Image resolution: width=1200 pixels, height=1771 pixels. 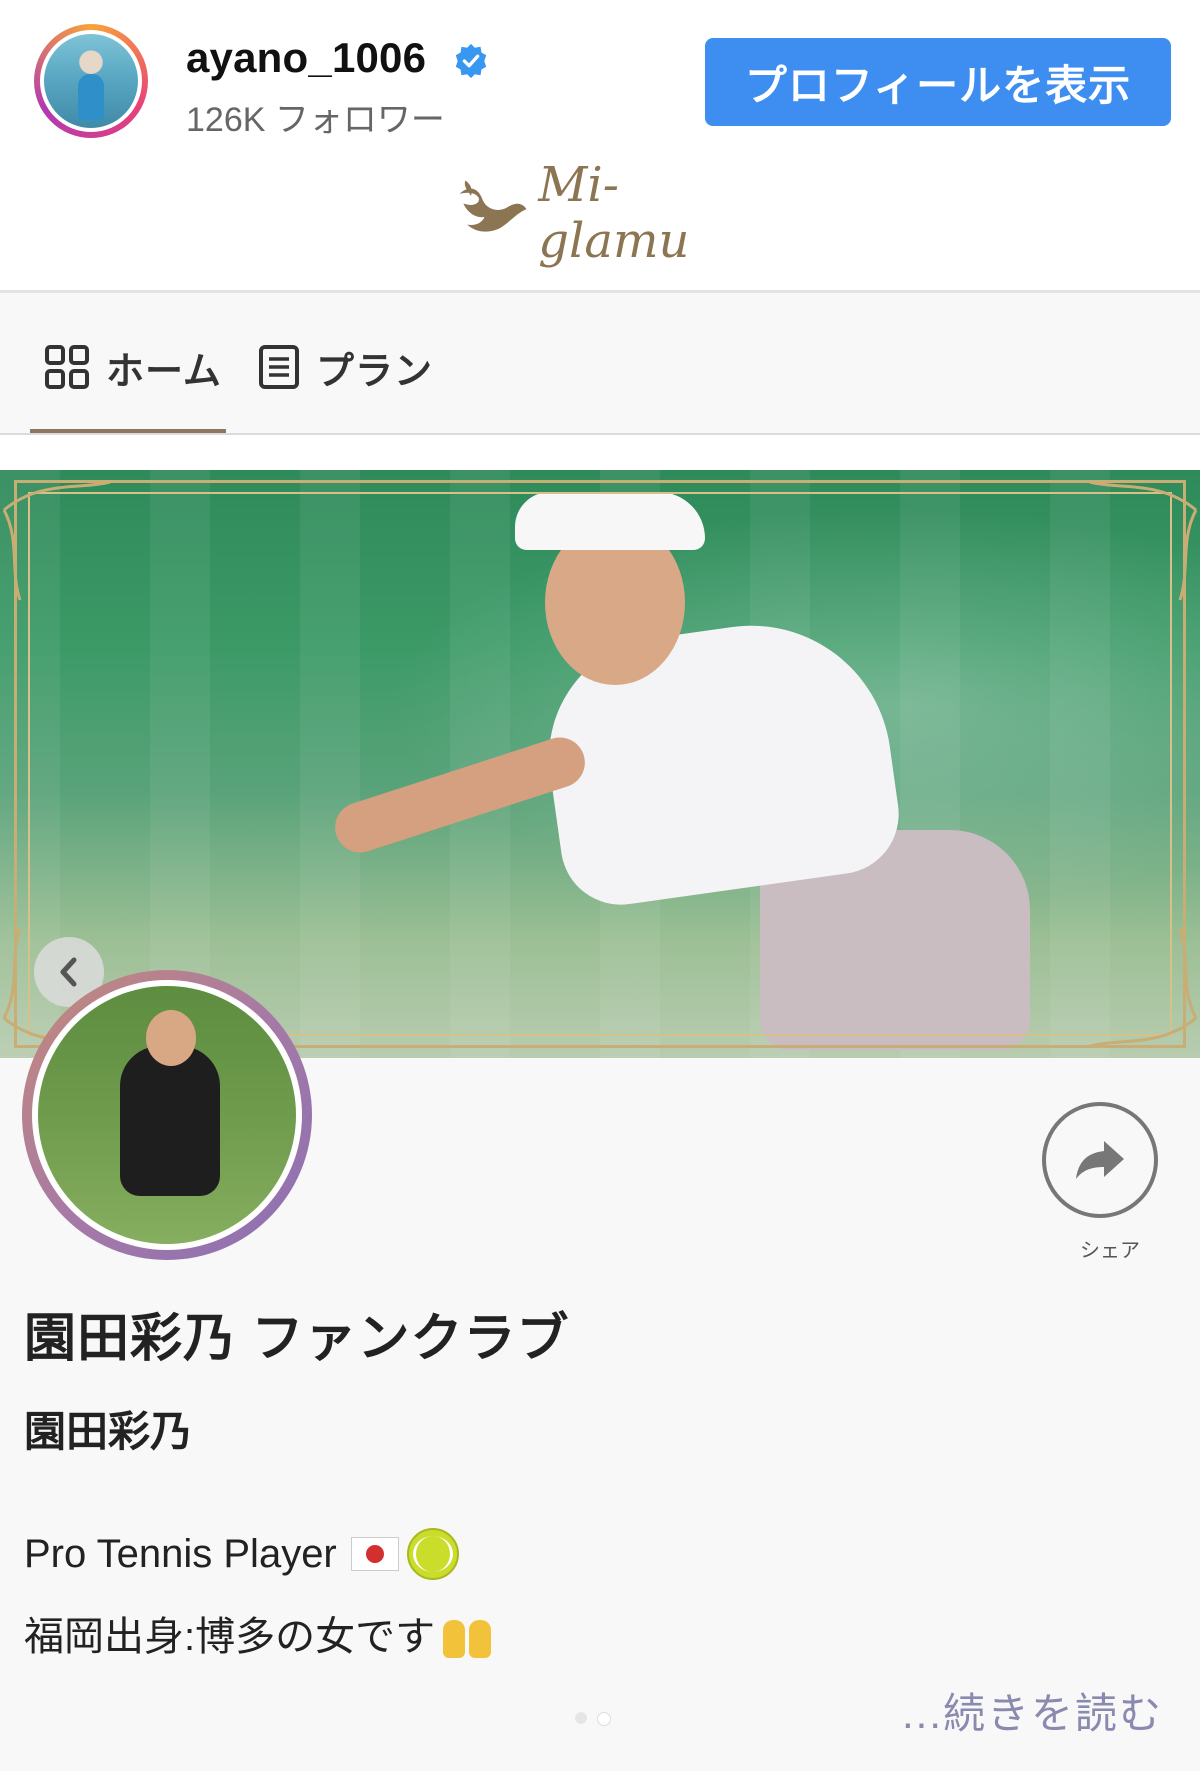 I want to click on fanclub-title: 園田彩乃 ファンクラブ, so click(x=297, y=1339).